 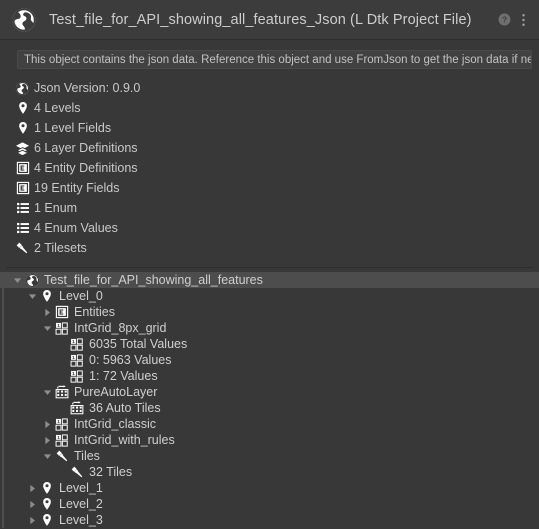 What do you see at coordinates (269, 456) in the screenshot?
I see `tree-row: Tiles` at bounding box center [269, 456].